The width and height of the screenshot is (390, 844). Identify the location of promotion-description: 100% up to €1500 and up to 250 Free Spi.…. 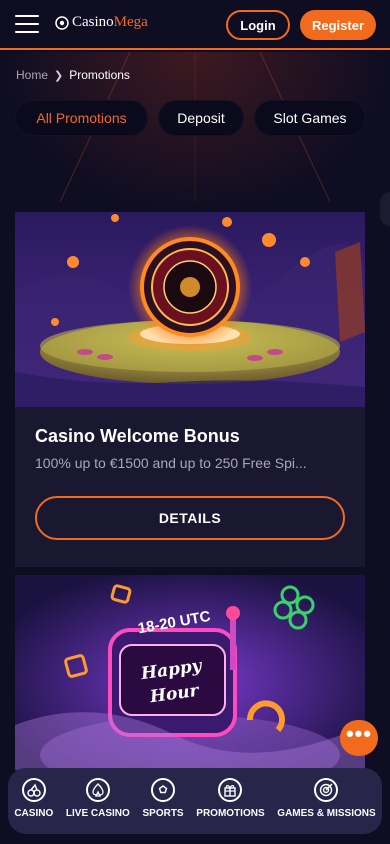
(171, 463).